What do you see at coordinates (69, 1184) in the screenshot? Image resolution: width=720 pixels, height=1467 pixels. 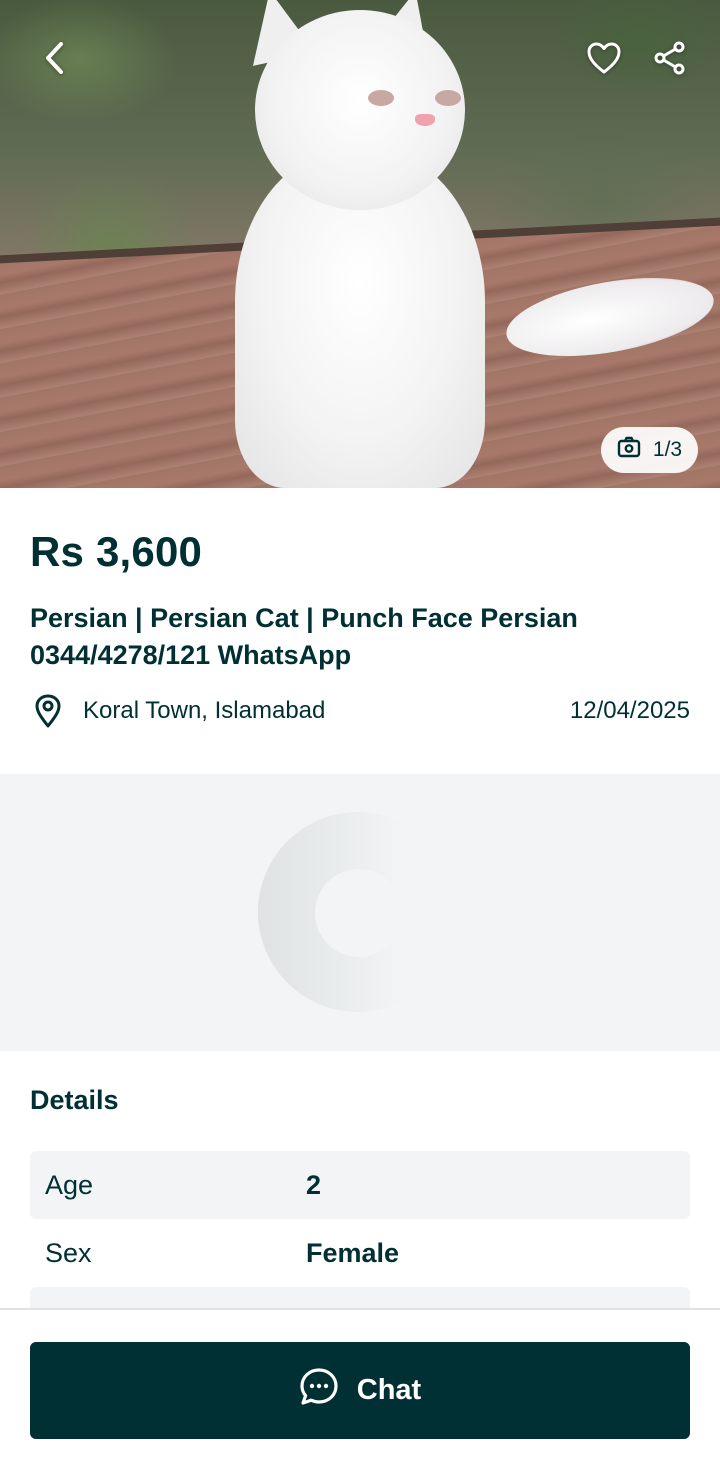 I see `detail-key: Age` at bounding box center [69, 1184].